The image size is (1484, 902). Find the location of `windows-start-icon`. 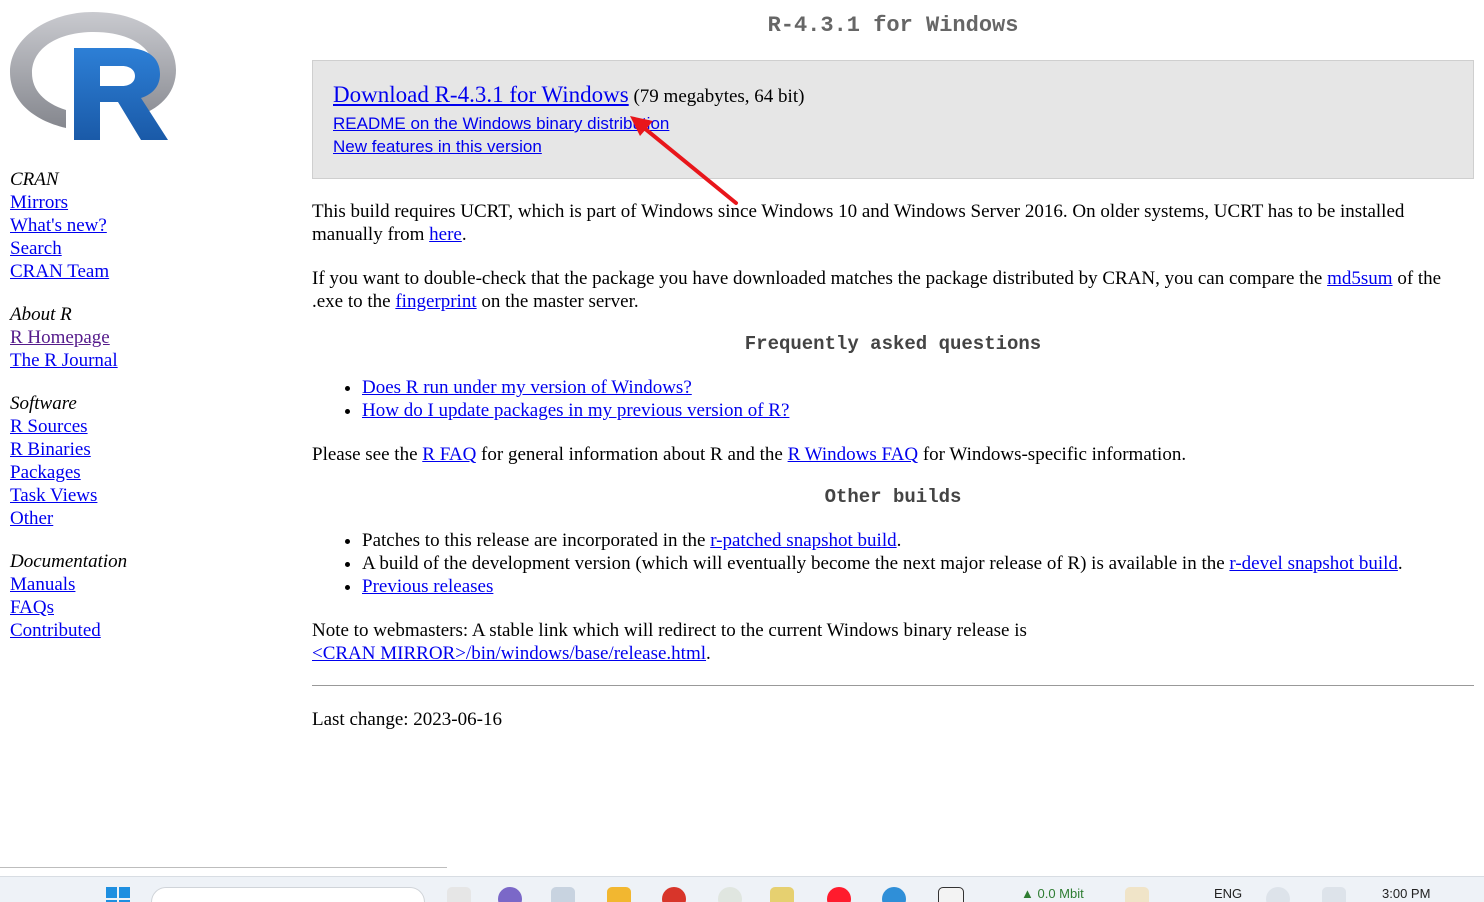

windows-start-icon is located at coordinates (118, 894).